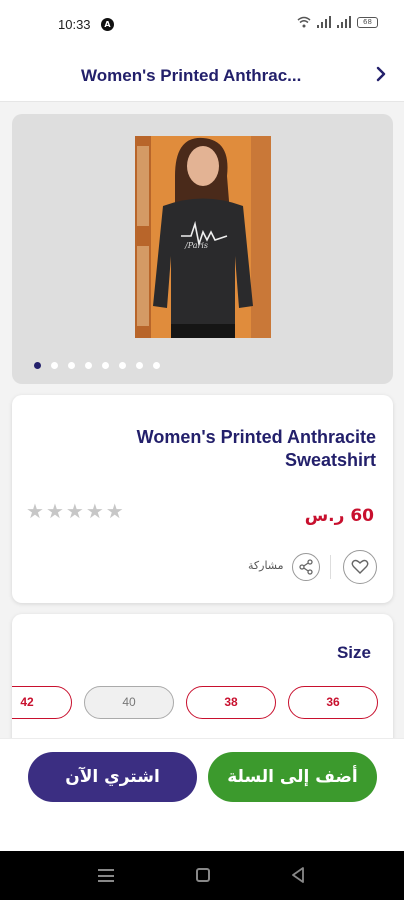 This screenshot has width=404, height=900. I want to click on size-option-38: 38, so click(231, 702).